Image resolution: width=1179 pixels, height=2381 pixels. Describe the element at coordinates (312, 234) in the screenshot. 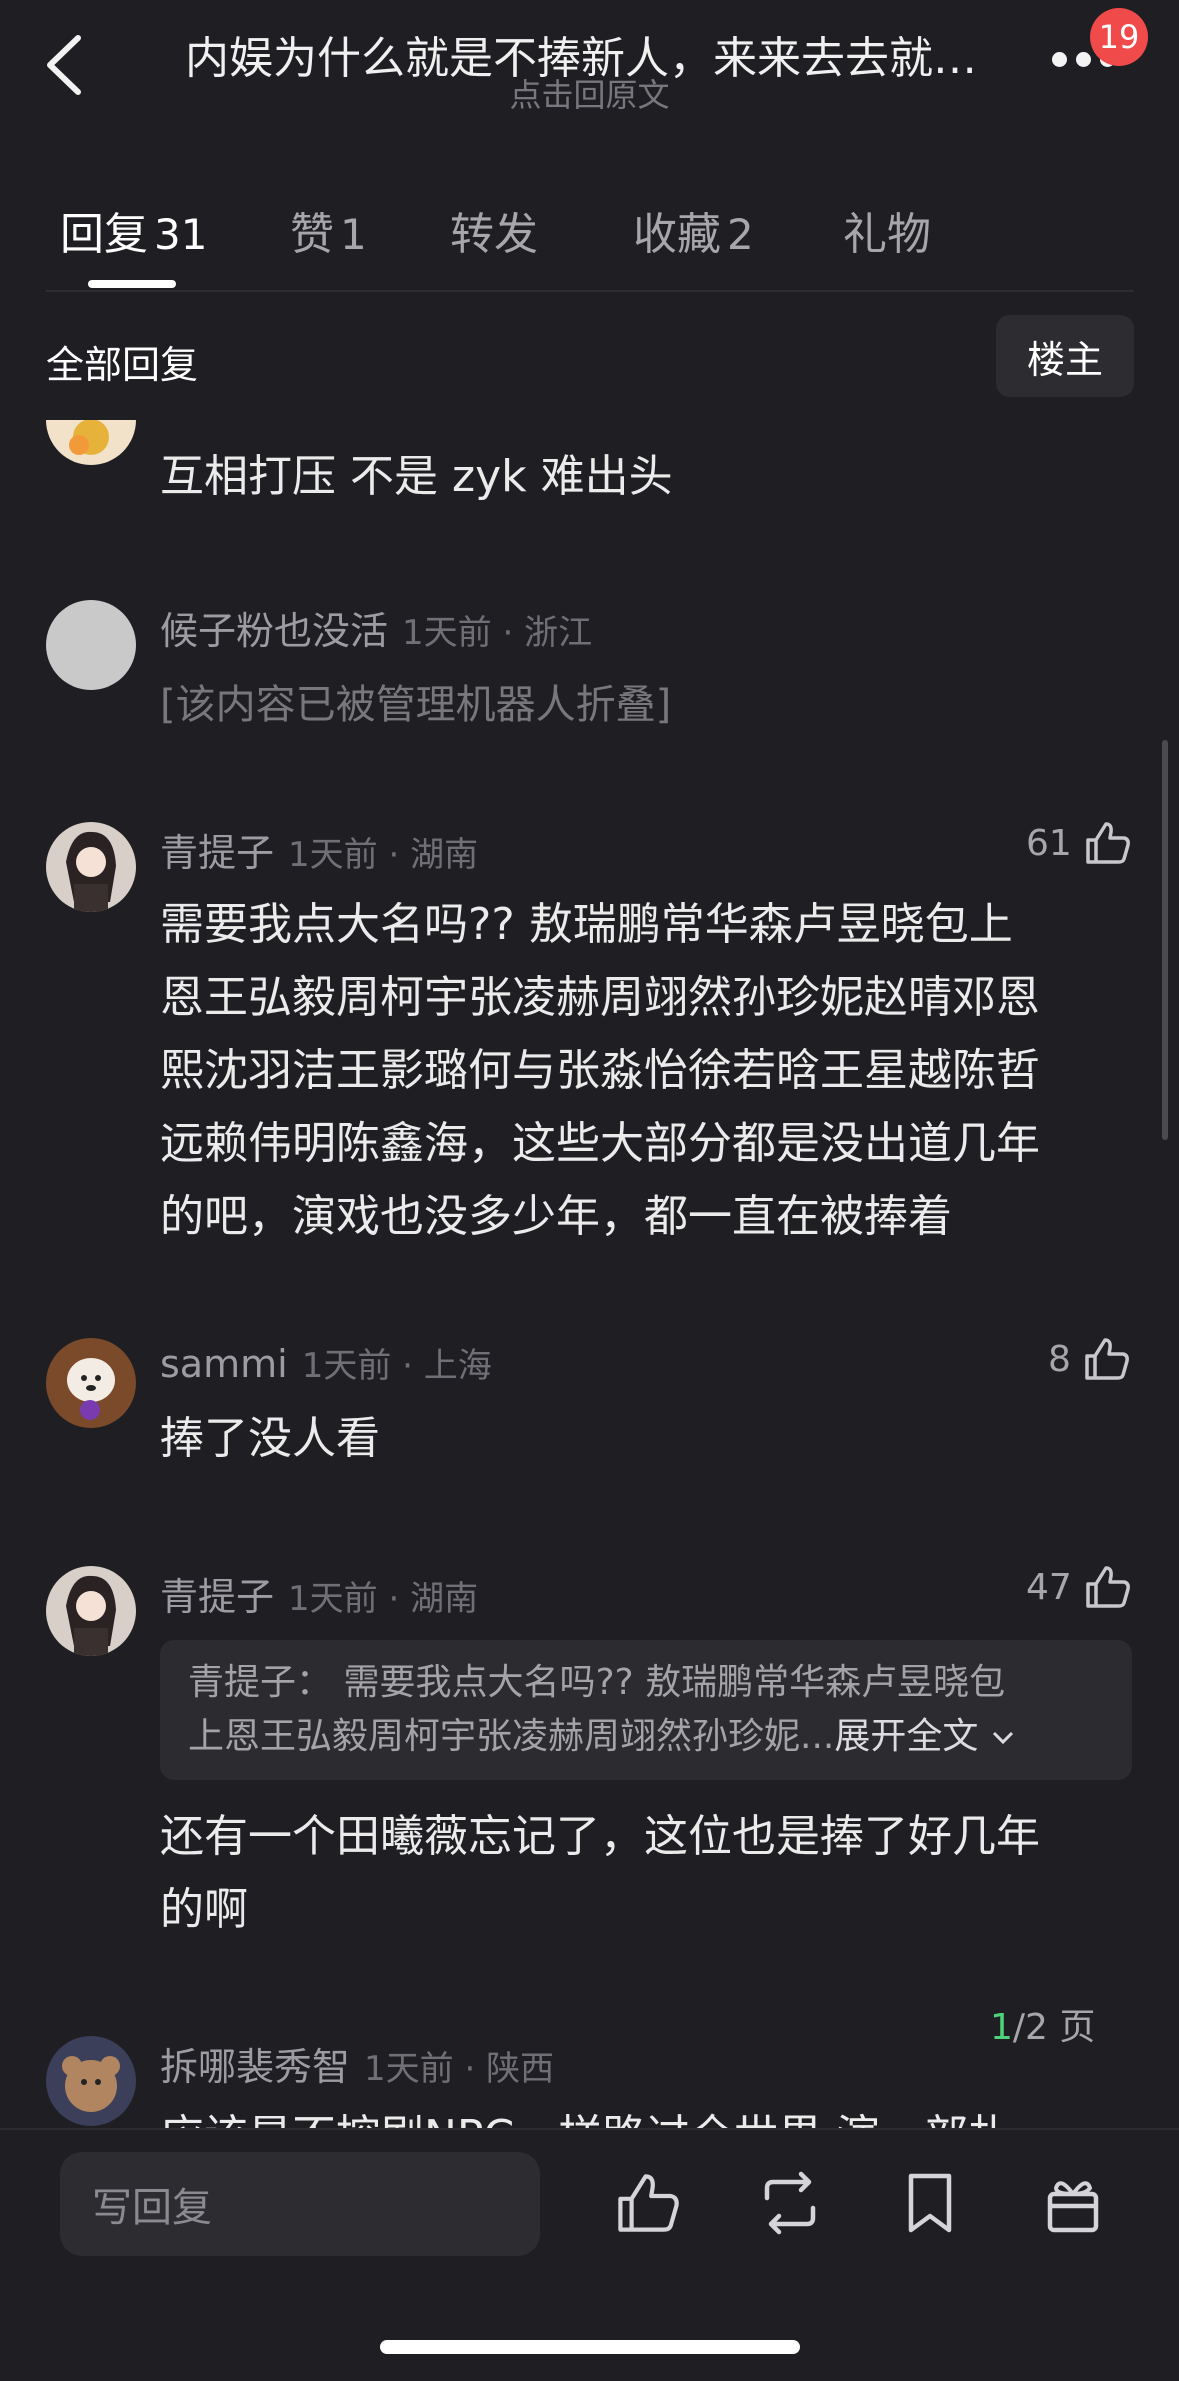

I see `tab-label: 赞` at that location.